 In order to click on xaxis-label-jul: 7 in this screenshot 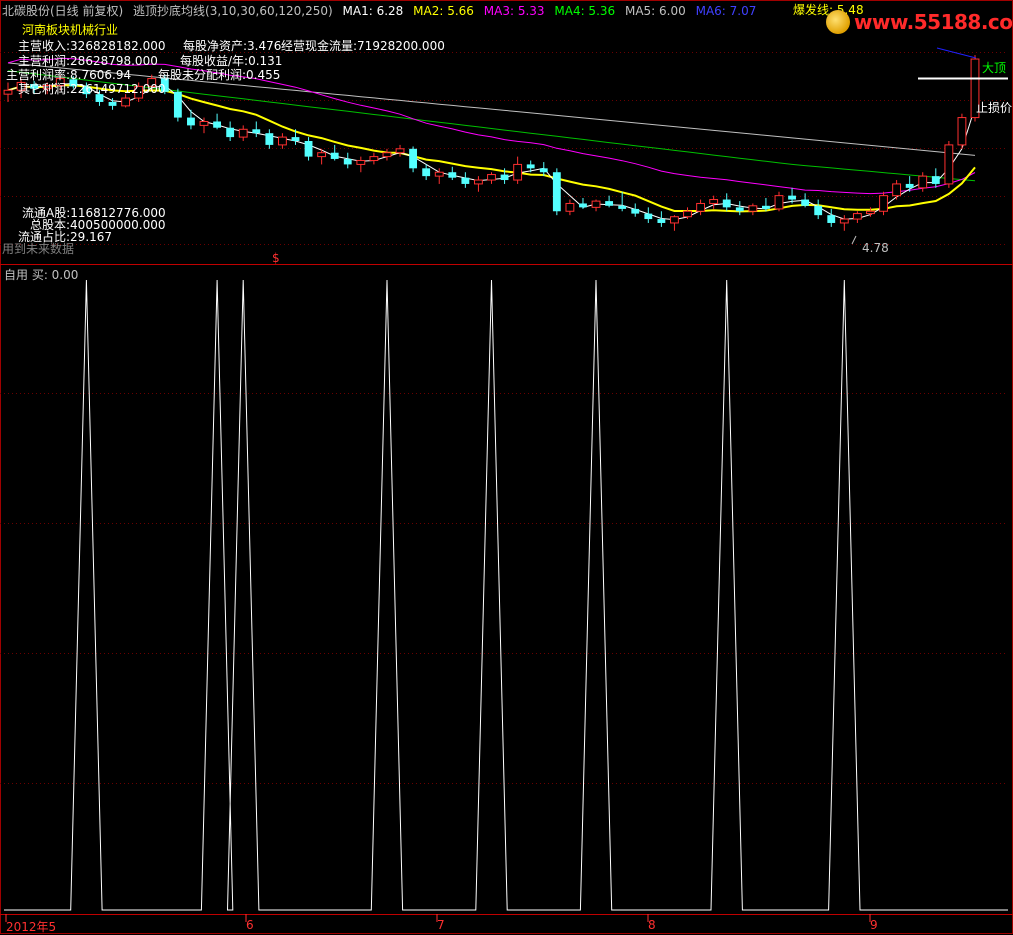, I will do `click(441, 925)`.